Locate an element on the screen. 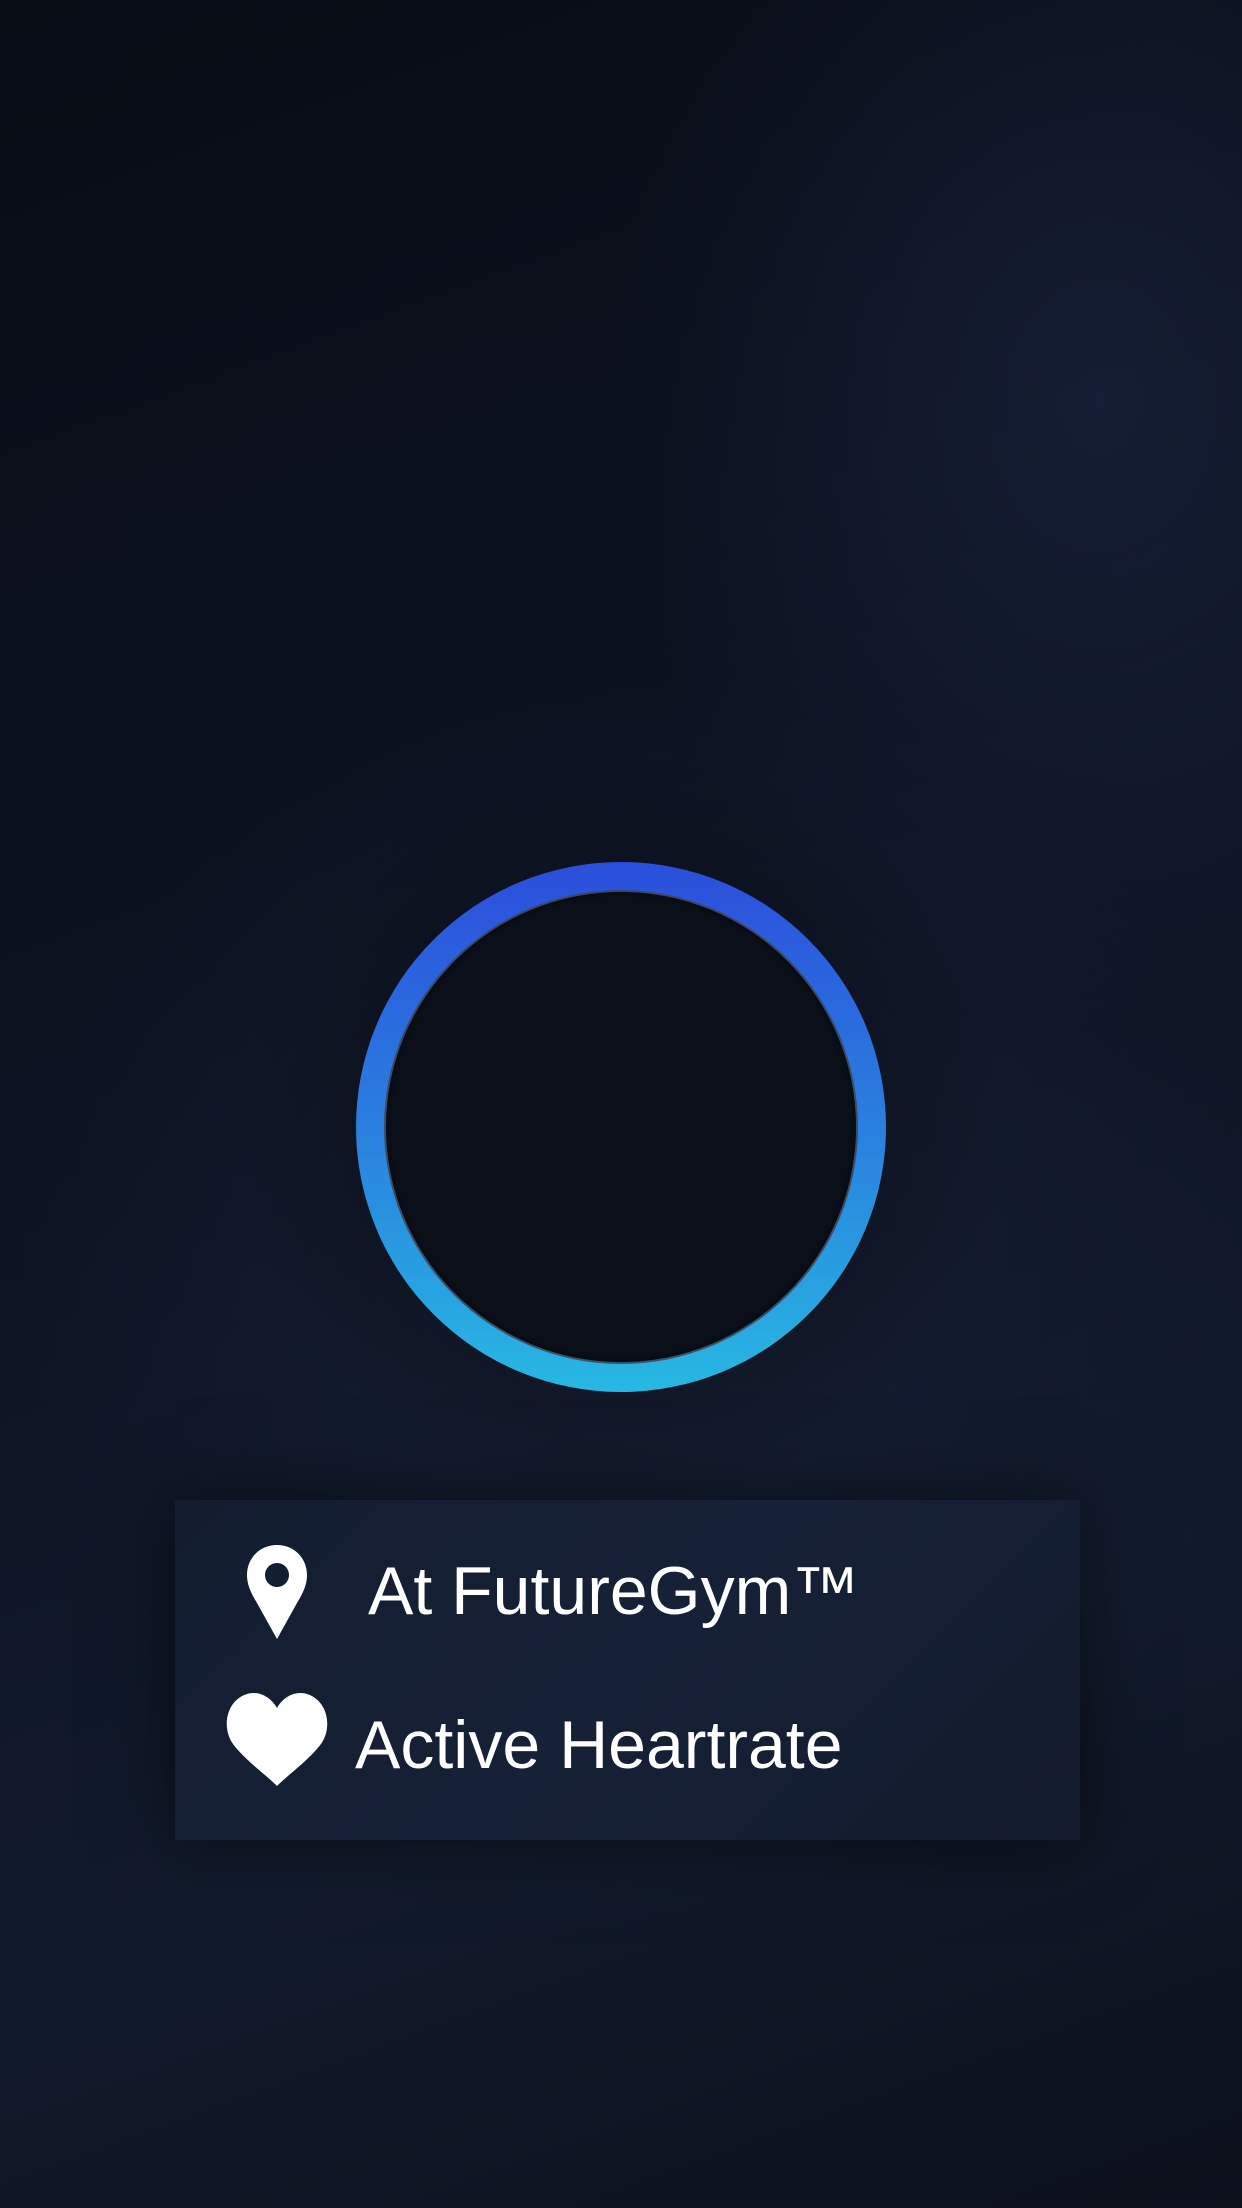 The width and height of the screenshot is (1242, 2208). location-row: At FutureGym™ is located at coordinates (627, 1595).